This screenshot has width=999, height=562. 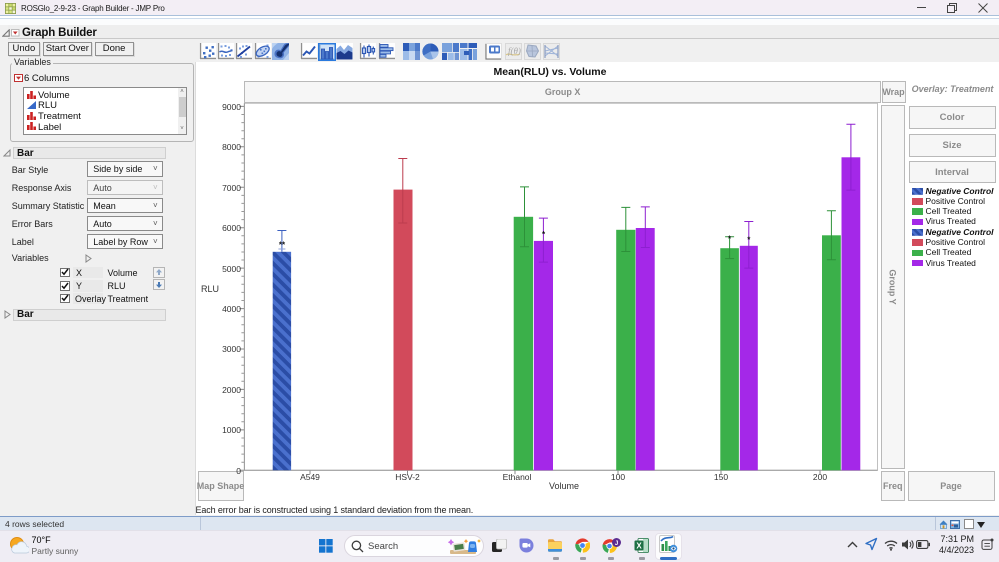 I want to click on svg-text: J, so click(x=615, y=544).